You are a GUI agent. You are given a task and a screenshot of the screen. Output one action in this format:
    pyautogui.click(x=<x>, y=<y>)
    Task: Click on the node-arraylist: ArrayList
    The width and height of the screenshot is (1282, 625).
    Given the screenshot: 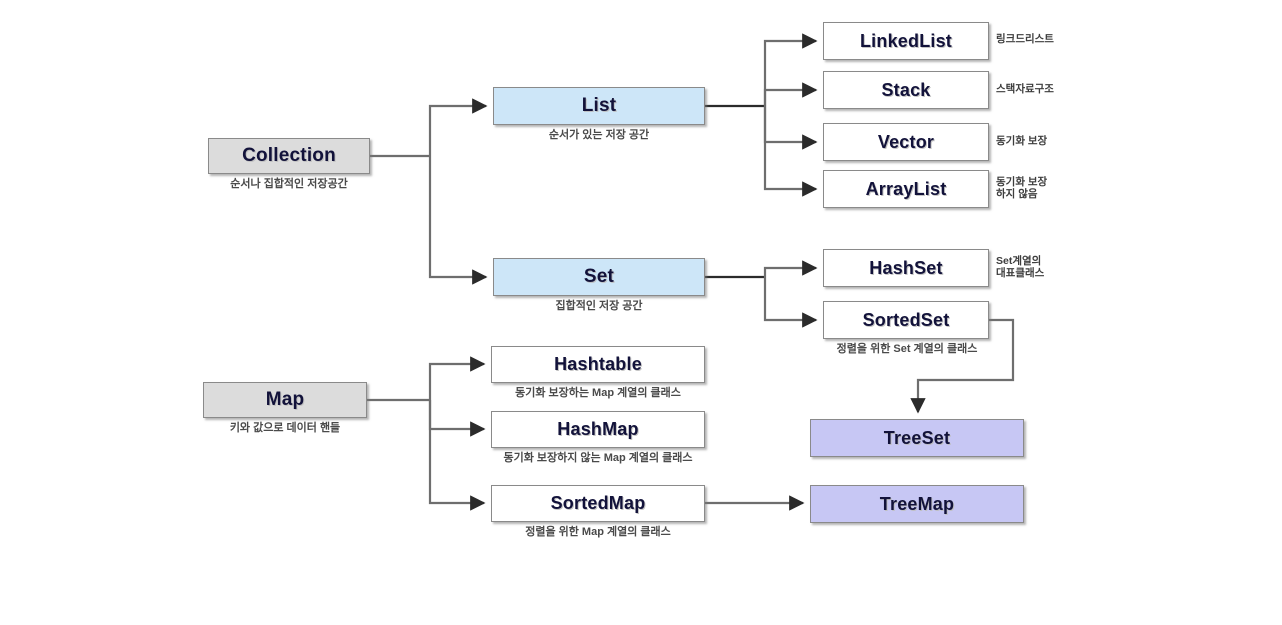 What is the action you would take?
    pyautogui.click(x=906, y=189)
    